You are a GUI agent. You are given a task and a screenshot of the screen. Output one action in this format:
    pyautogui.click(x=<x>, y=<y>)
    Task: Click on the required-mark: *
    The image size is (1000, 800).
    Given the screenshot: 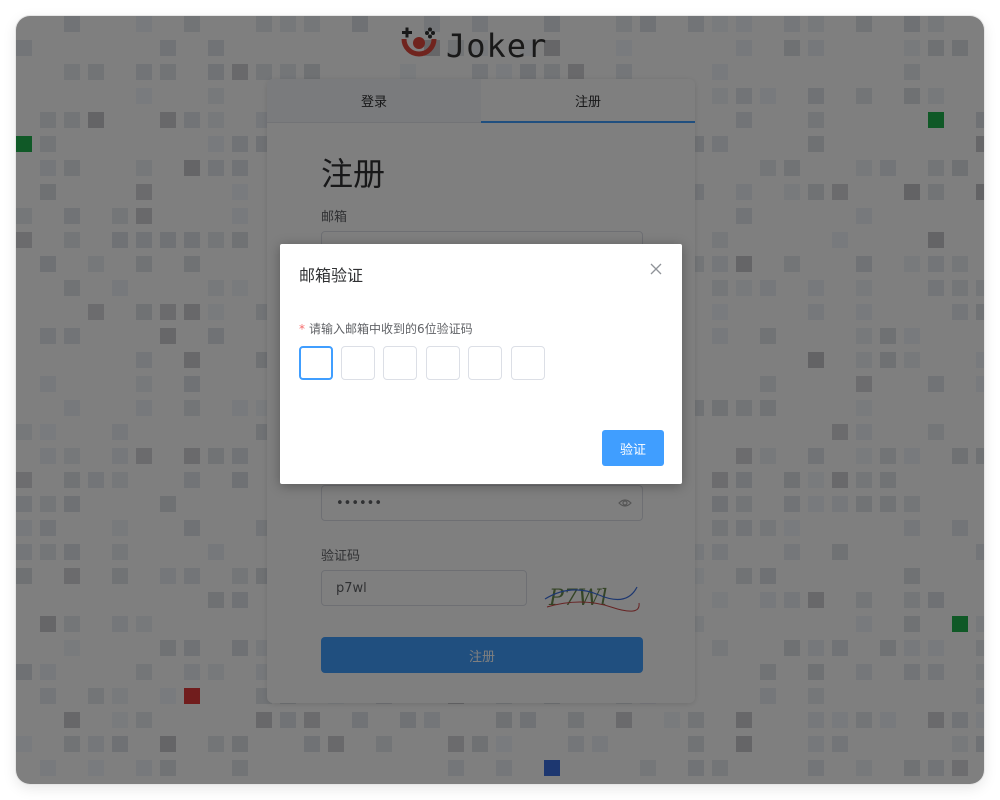 What is the action you would take?
    pyautogui.click(x=302, y=329)
    